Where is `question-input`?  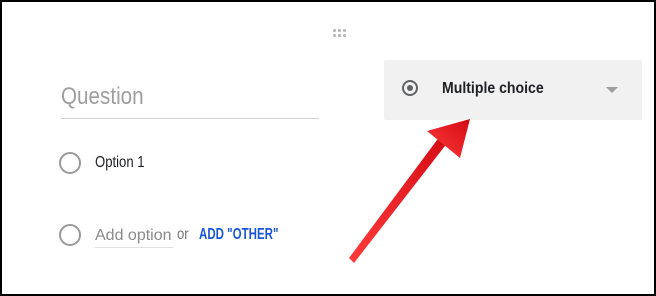 question-input is located at coordinates (172, 97).